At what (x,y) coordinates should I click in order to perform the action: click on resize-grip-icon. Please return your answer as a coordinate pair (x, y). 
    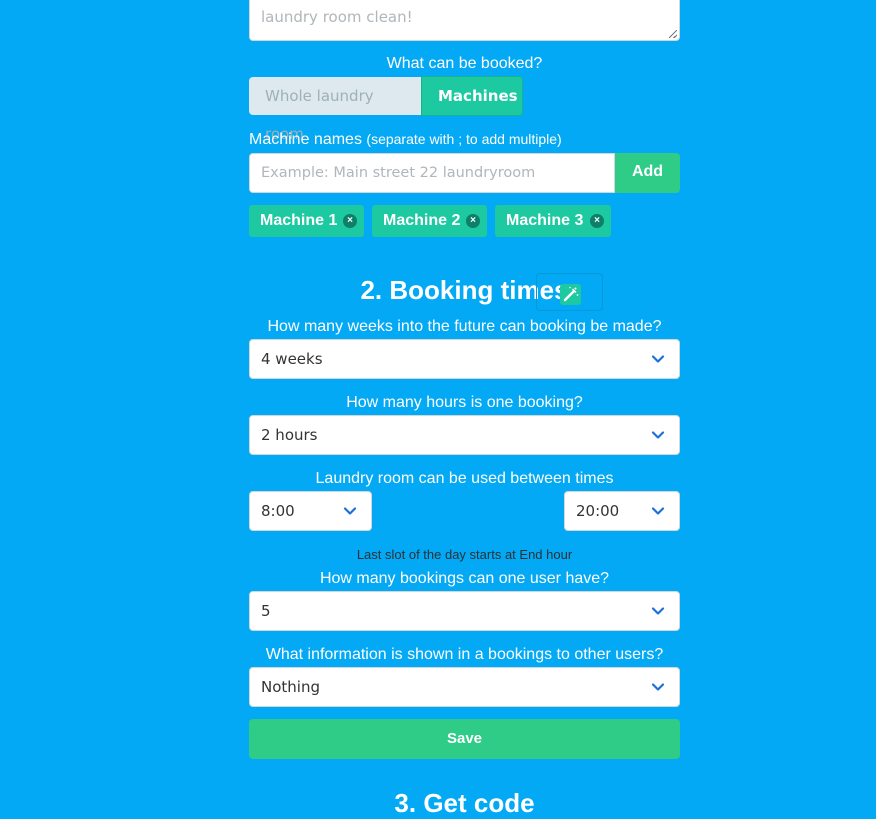
    Looking at the image, I should click on (673, 34).